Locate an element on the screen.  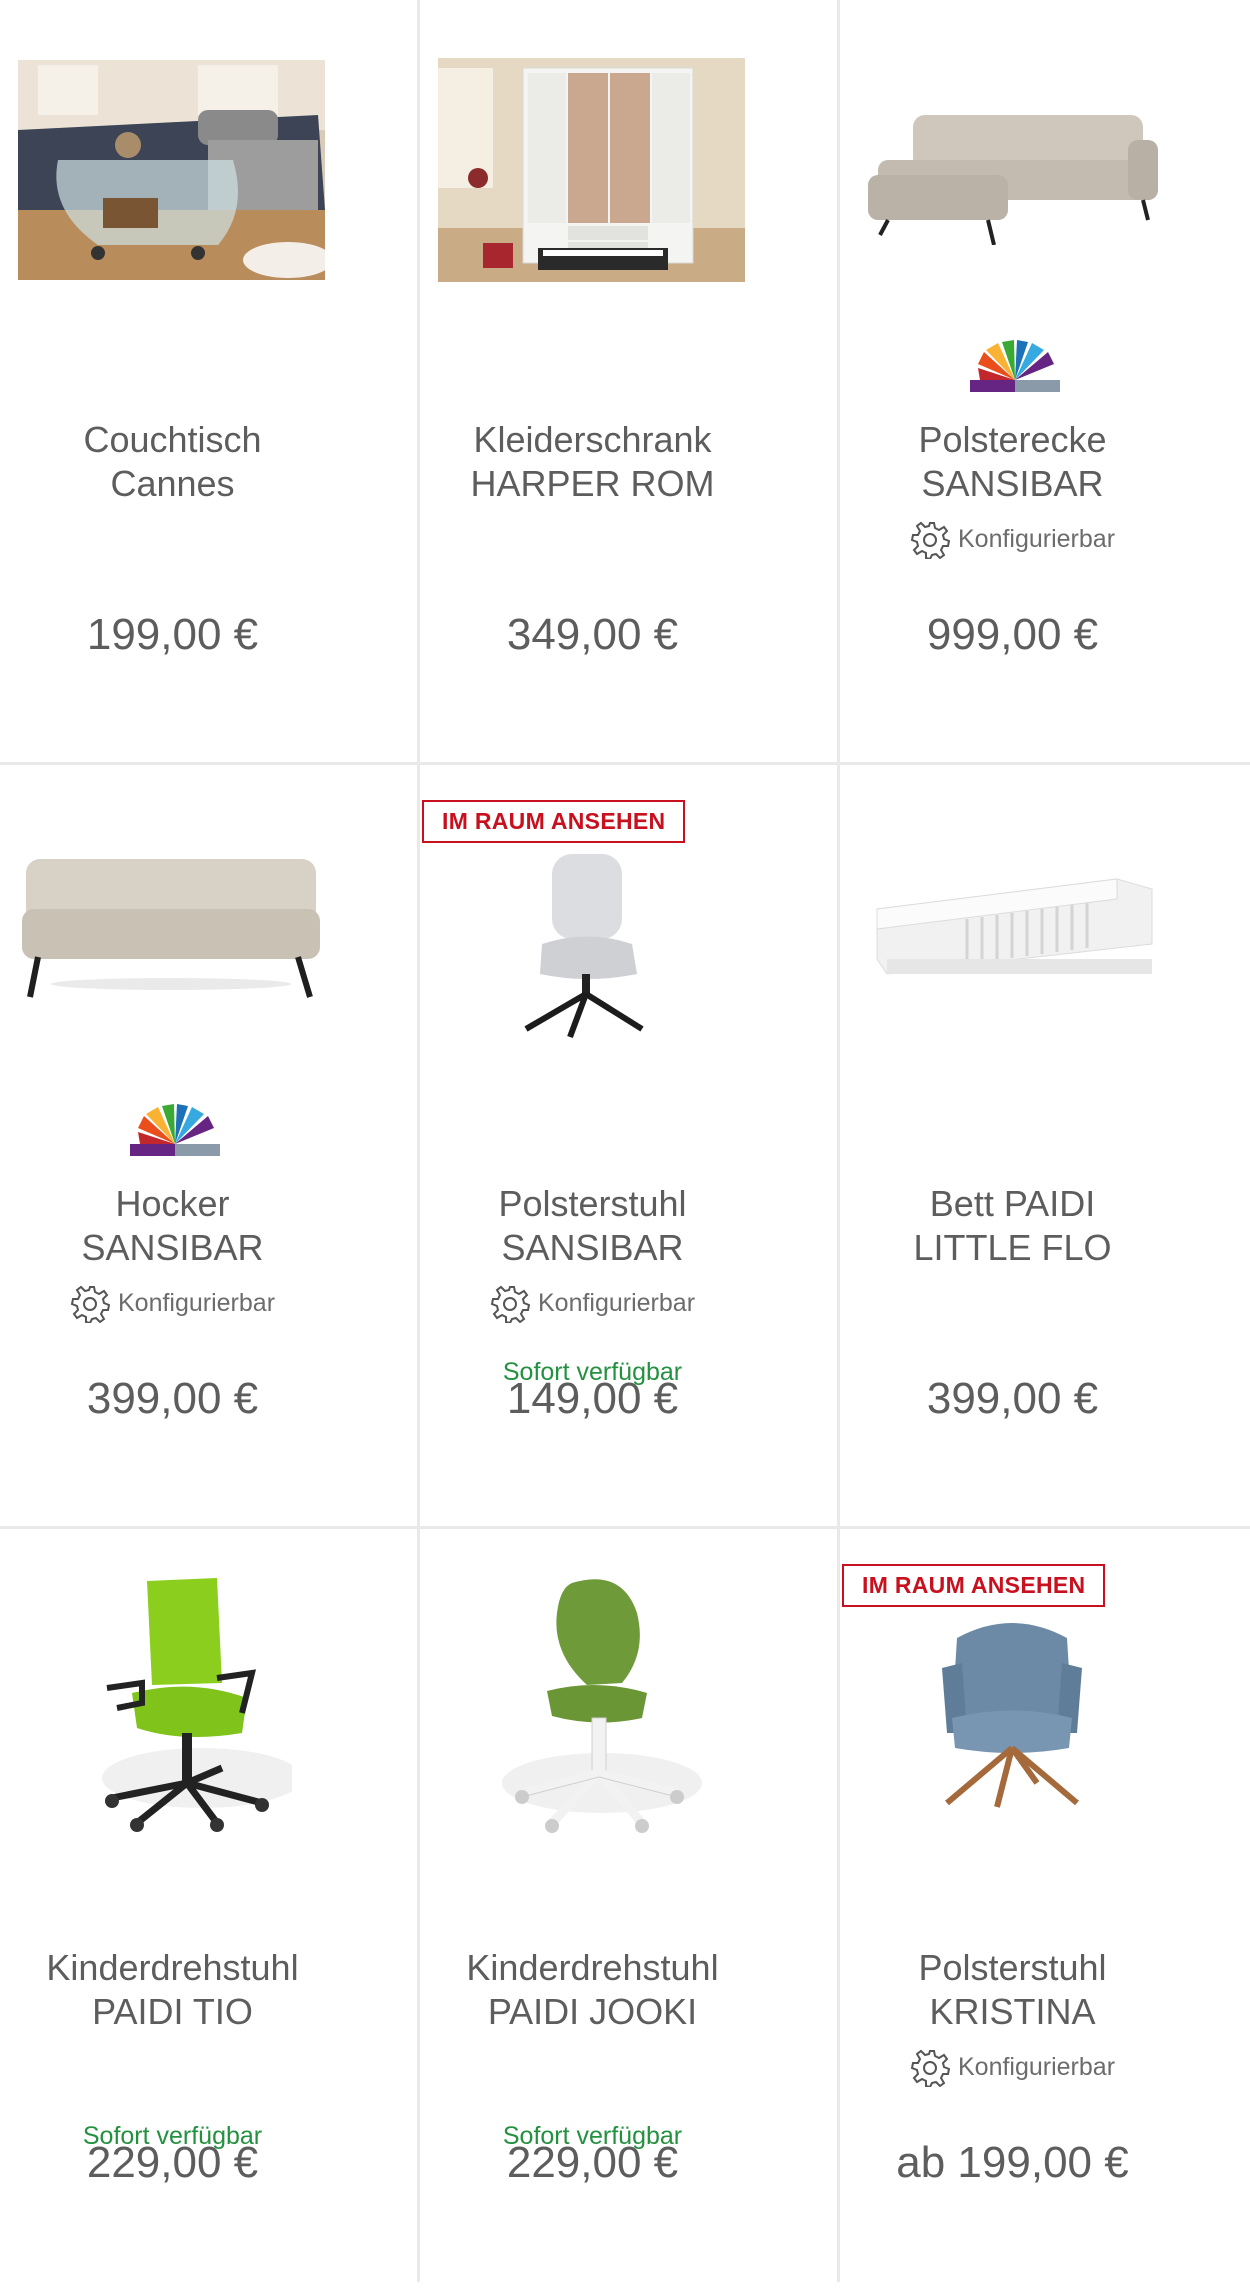
ottoman-photo is located at coordinates (171, 928).